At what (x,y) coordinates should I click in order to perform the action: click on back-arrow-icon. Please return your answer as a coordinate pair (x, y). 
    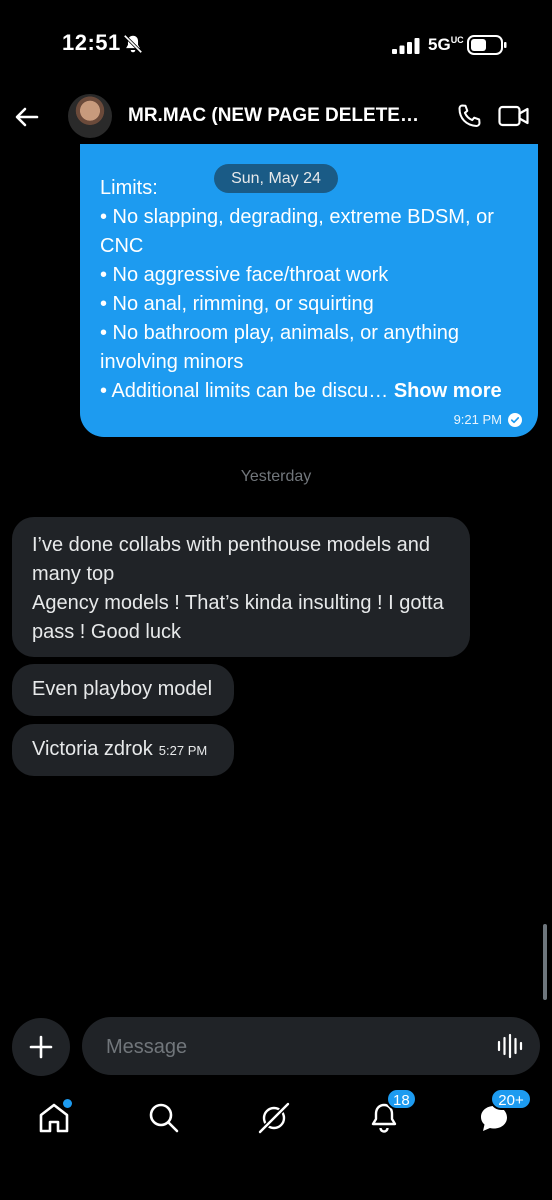
    Looking at the image, I should click on (27, 117).